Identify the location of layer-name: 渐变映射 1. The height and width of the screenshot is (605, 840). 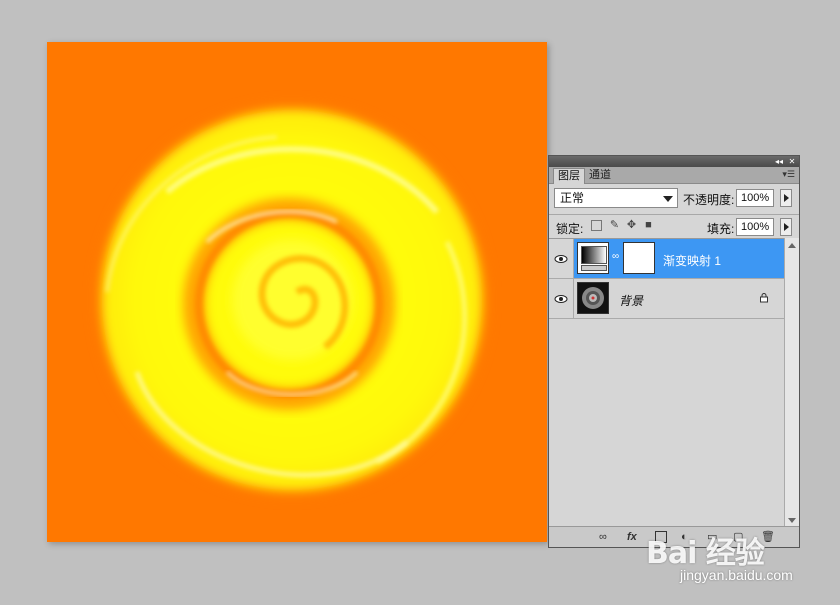
(692, 260).